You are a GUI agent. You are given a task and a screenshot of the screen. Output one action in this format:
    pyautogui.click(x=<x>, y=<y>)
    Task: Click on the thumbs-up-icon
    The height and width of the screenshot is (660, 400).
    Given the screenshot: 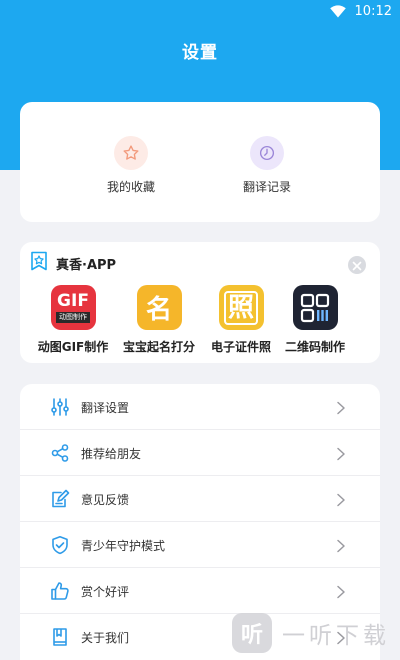 What is the action you would take?
    pyautogui.click(x=60, y=591)
    